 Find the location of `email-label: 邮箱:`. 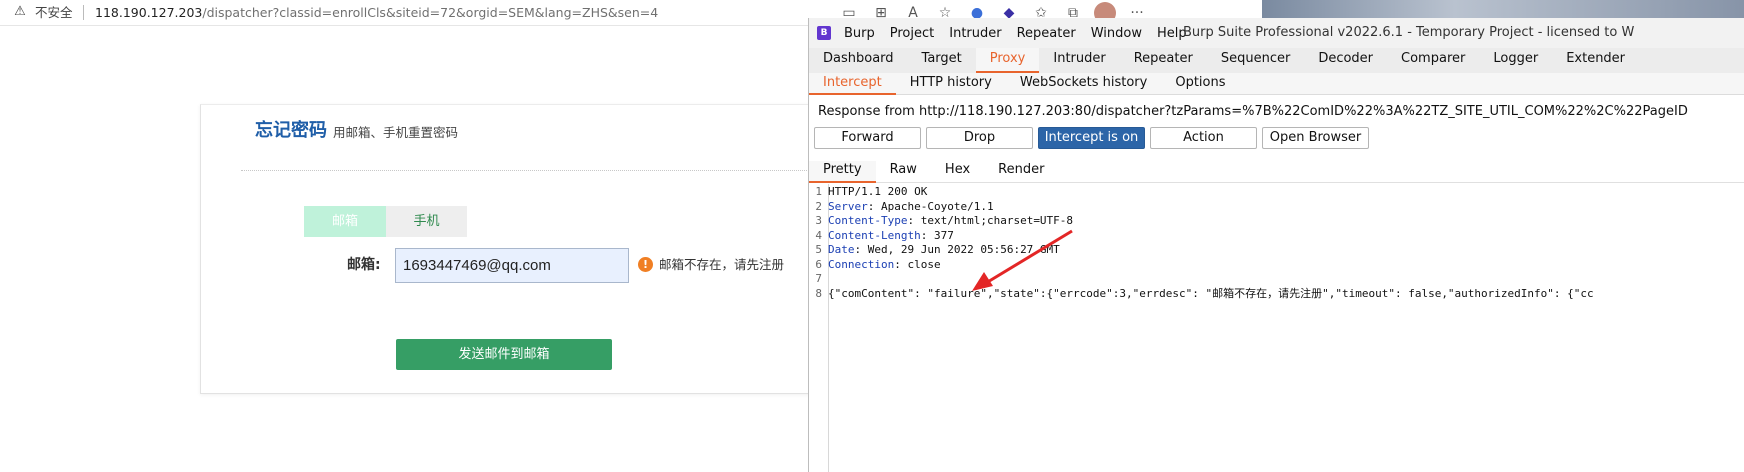

email-label: 邮箱: is located at coordinates (364, 265).